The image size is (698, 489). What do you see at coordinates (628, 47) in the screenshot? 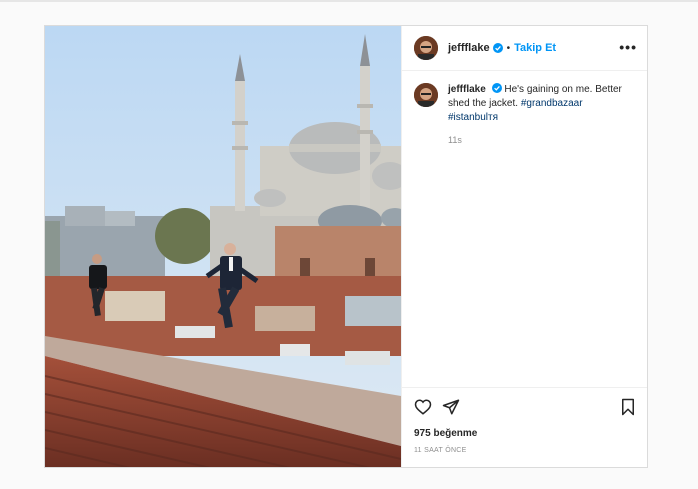
I see `more-options-icon: •••` at bounding box center [628, 47].